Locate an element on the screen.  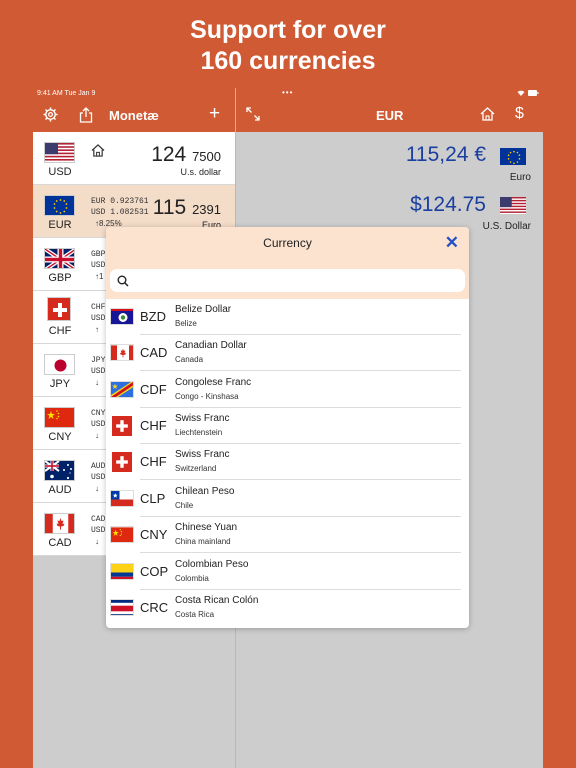
currency-name: Chilean Peso is located at coordinates (205, 491).